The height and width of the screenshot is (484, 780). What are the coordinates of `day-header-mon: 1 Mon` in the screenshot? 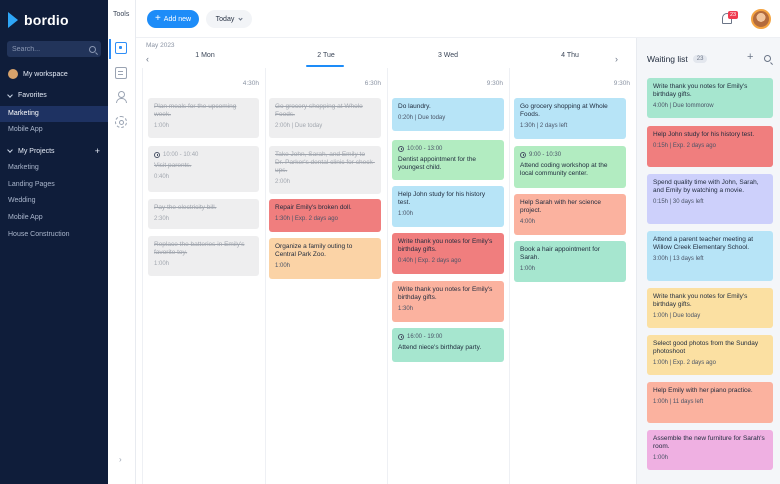 It's located at (205, 55).